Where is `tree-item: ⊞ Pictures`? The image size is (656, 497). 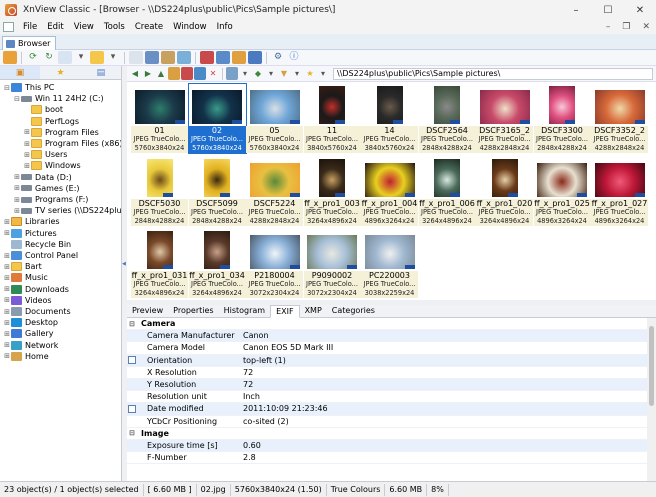
tree-item: ⊞ Pictures is located at coordinates (30, 233).